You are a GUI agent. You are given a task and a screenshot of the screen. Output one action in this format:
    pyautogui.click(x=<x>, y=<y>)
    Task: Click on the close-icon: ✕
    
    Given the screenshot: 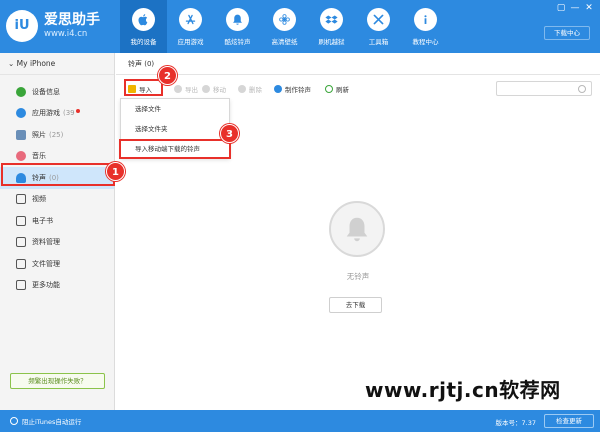 What is the action you would take?
    pyautogui.click(x=589, y=8)
    